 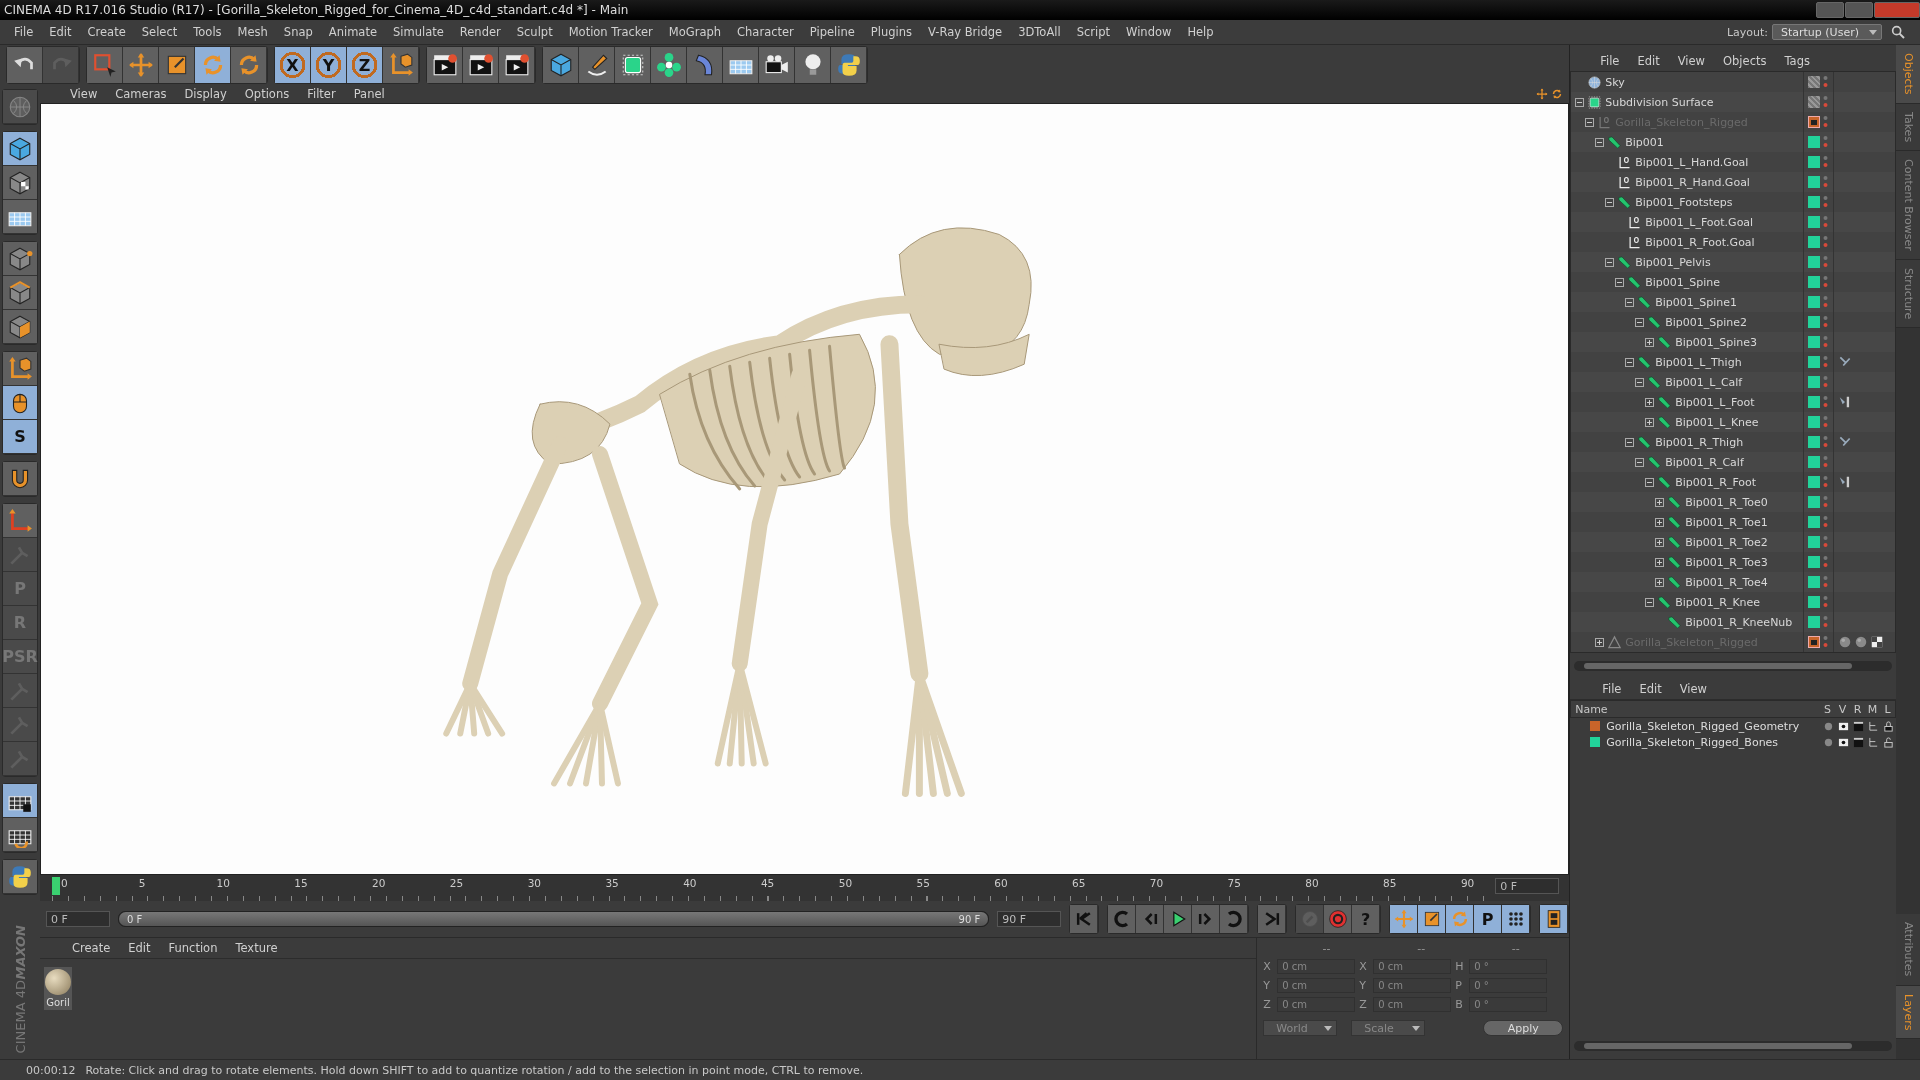 I want to click on layer-name: Gorilla_Skeleton_Rigged_Bones, so click(x=1692, y=742).